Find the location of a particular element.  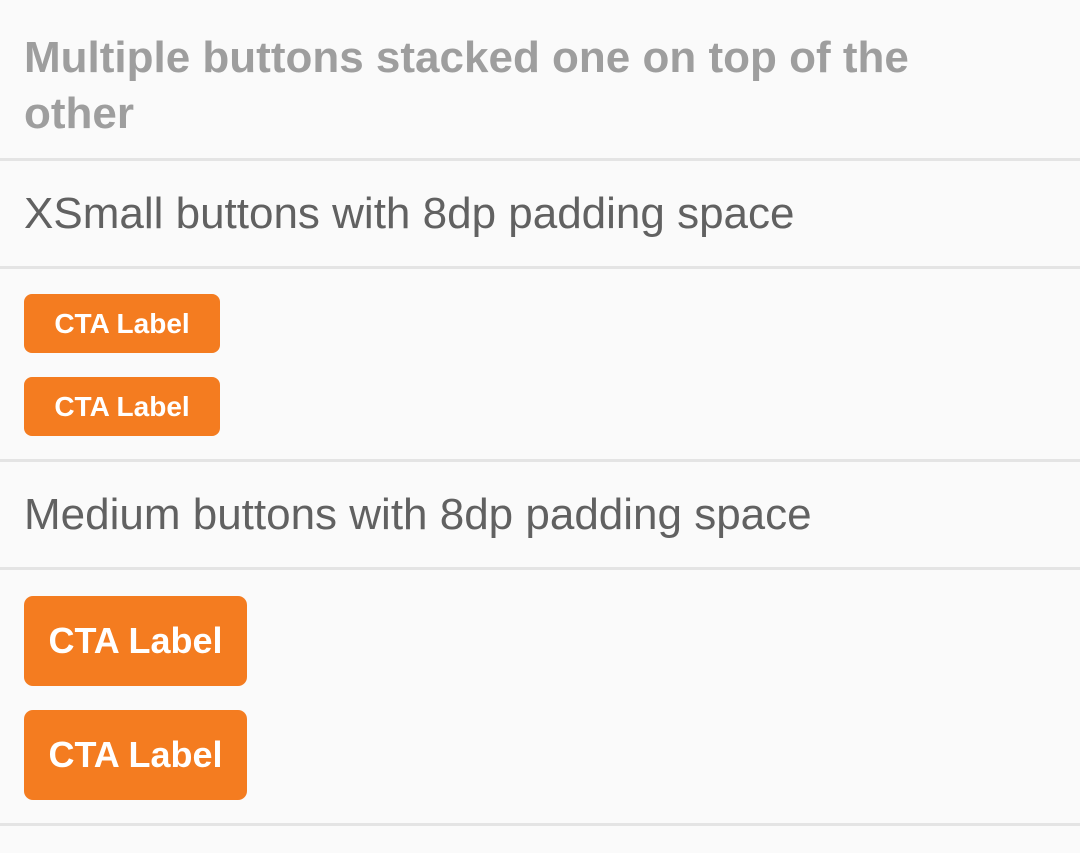

cta-button-medium-1: CTA Label is located at coordinates (135, 641).